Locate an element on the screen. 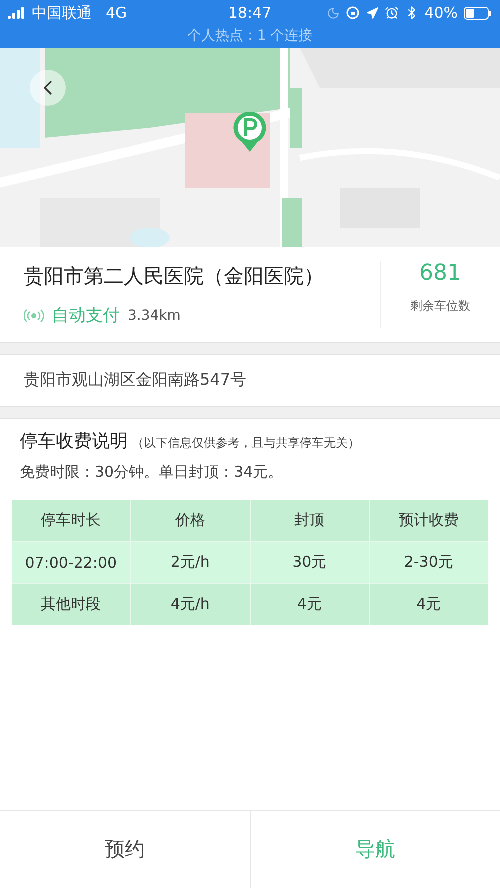 This screenshot has width=500, height=888. parking-lot-name: 贵阳市第二人民医院（金阳医院） is located at coordinates (174, 276).